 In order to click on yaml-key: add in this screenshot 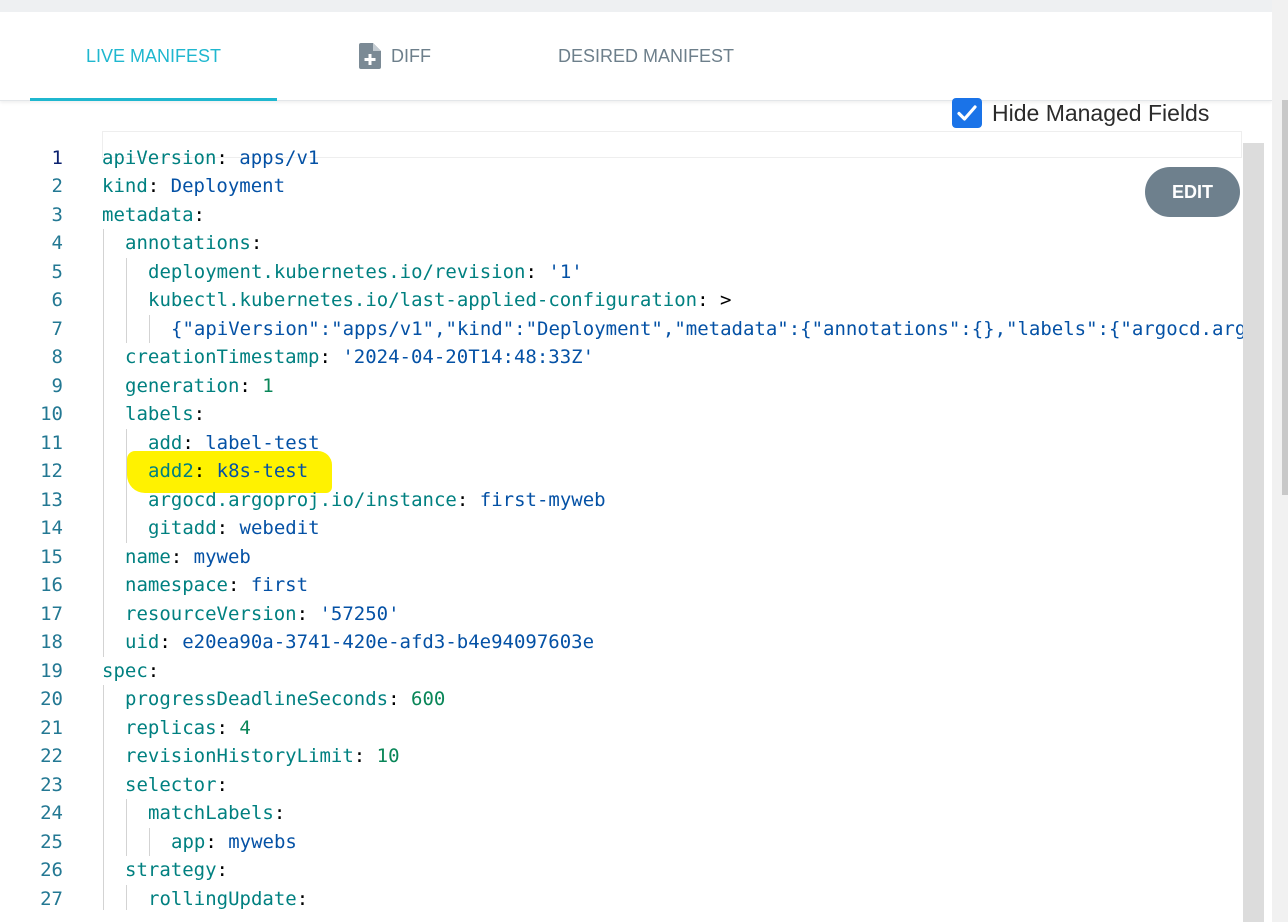, I will do `click(165, 442)`.